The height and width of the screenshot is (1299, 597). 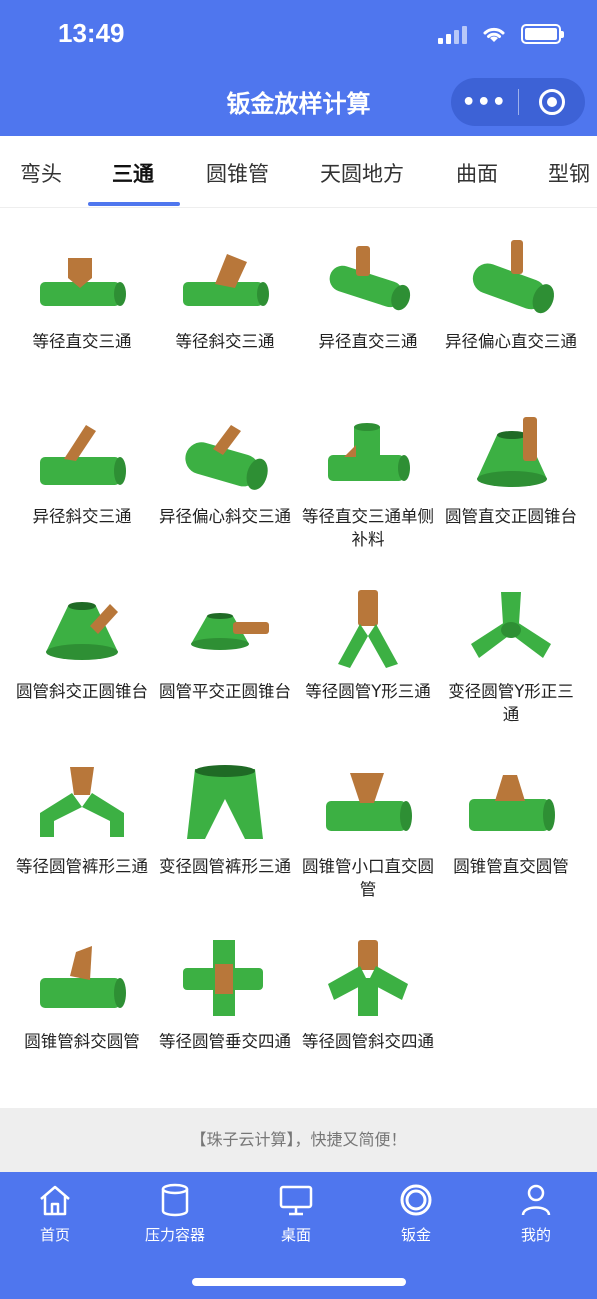 What do you see at coordinates (370, 278) in the screenshot?
I see `reducing-tee-icon` at bounding box center [370, 278].